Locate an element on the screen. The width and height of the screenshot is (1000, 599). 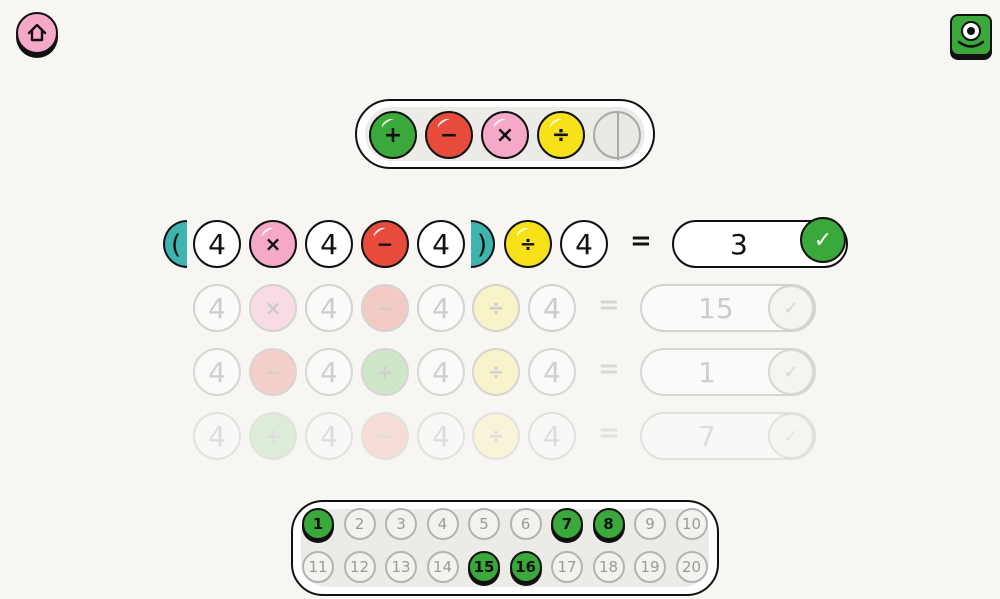
level-button-2: 2 is located at coordinates (359, 524).